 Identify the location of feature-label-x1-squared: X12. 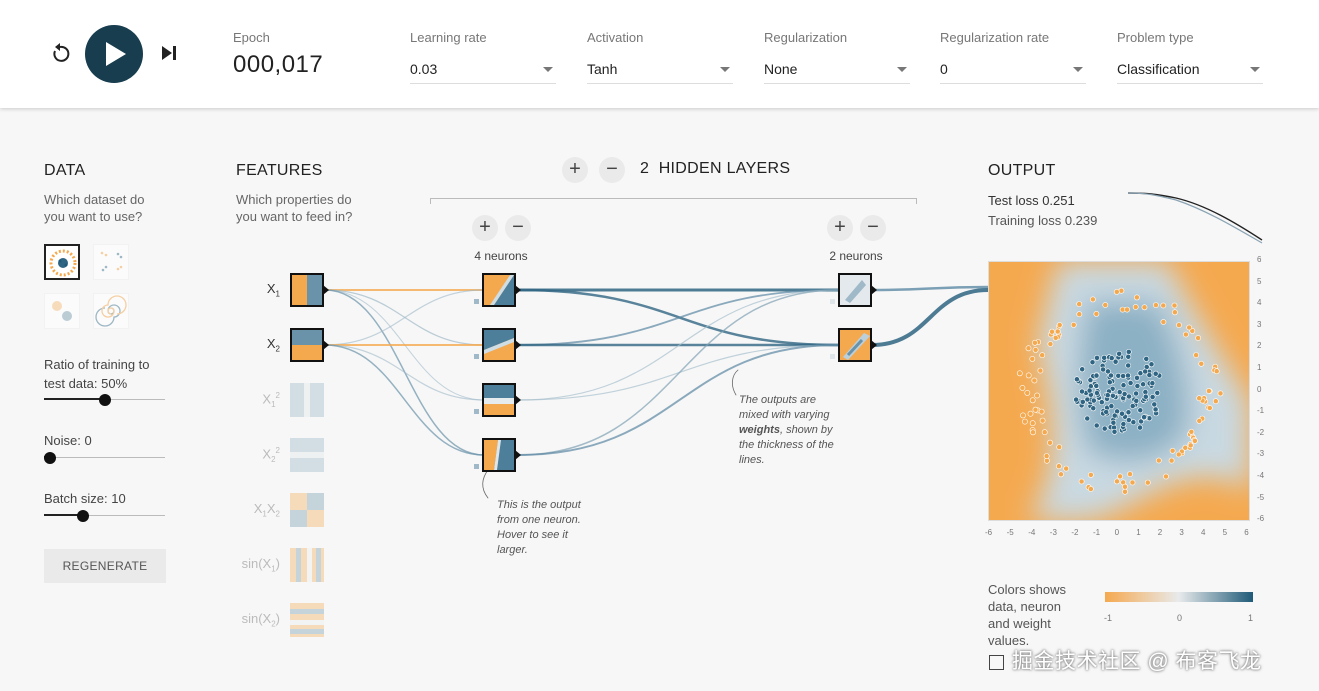
(271, 400).